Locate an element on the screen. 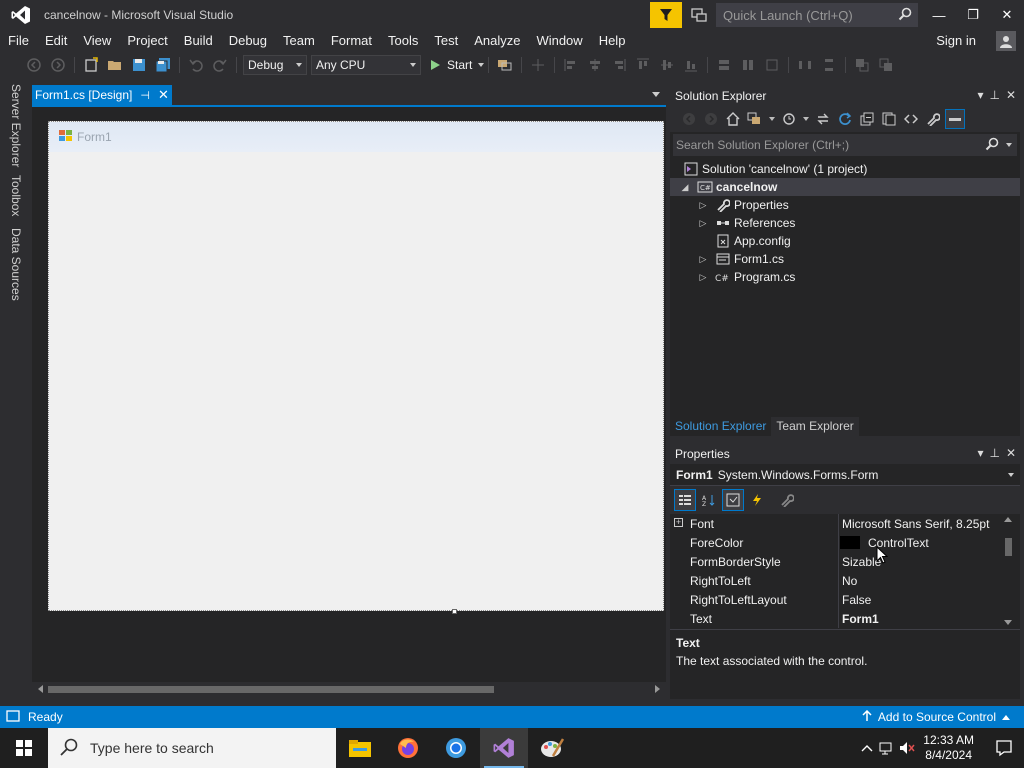 This screenshot has width=1024, height=768. server-explorer-tab: Server Explorer is located at coordinates (16, 125).